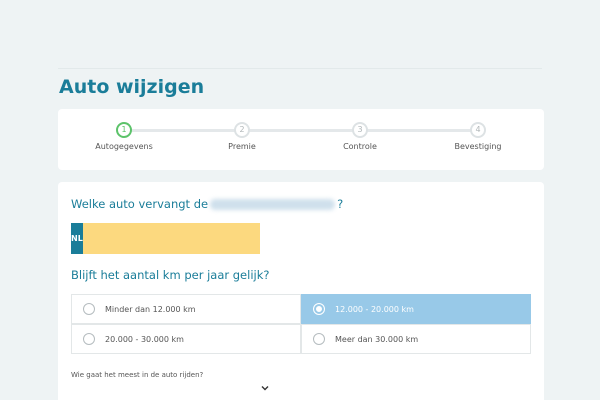 This screenshot has height=400, width=600. Describe the element at coordinates (77, 238) in the screenshot. I see `plate-country-badge: NL` at that location.